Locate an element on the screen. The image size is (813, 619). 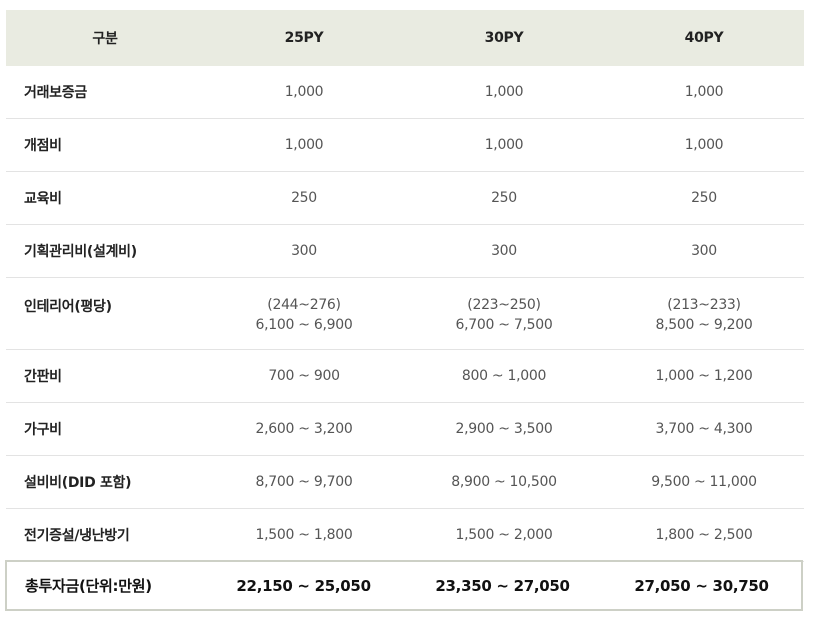
cell-30py: (223~250) 6,700 ~ 7,500 is located at coordinates (504, 306).